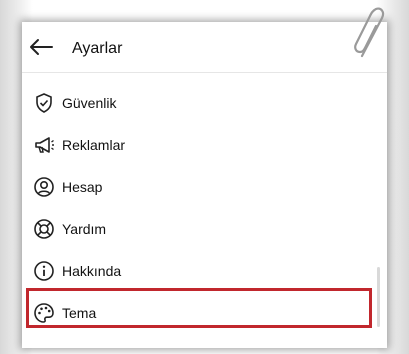  What do you see at coordinates (199, 308) in the screenshot?
I see `highlight-box` at bounding box center [199, 308].